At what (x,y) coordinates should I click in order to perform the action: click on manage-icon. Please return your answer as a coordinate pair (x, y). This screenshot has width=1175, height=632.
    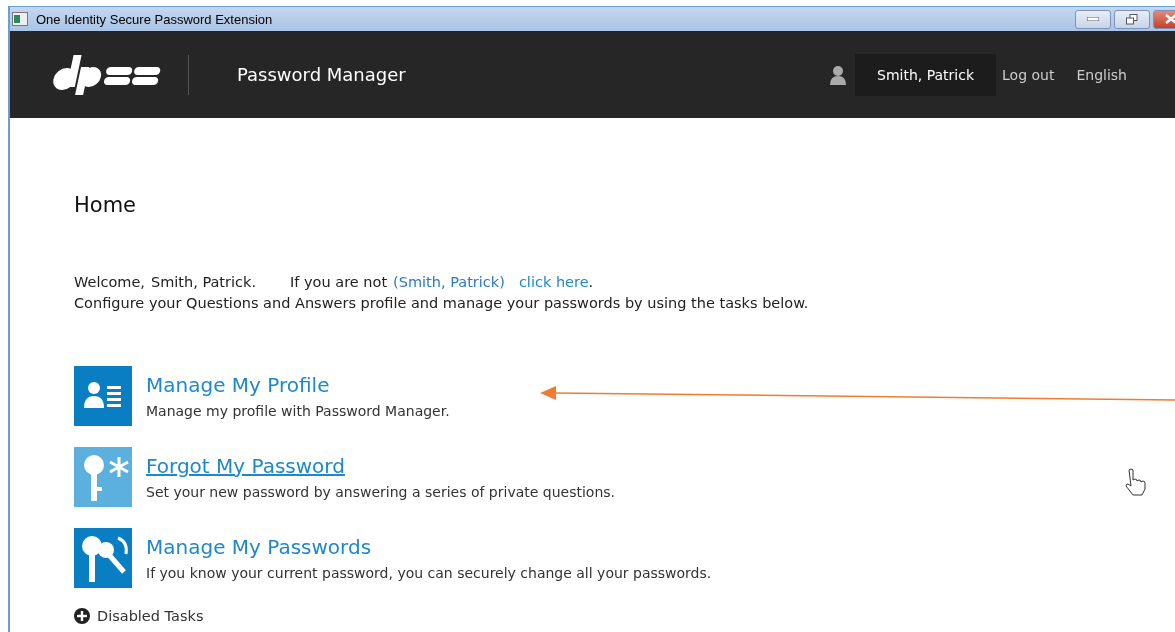
    Looking at the image, I should click on (103, 558).